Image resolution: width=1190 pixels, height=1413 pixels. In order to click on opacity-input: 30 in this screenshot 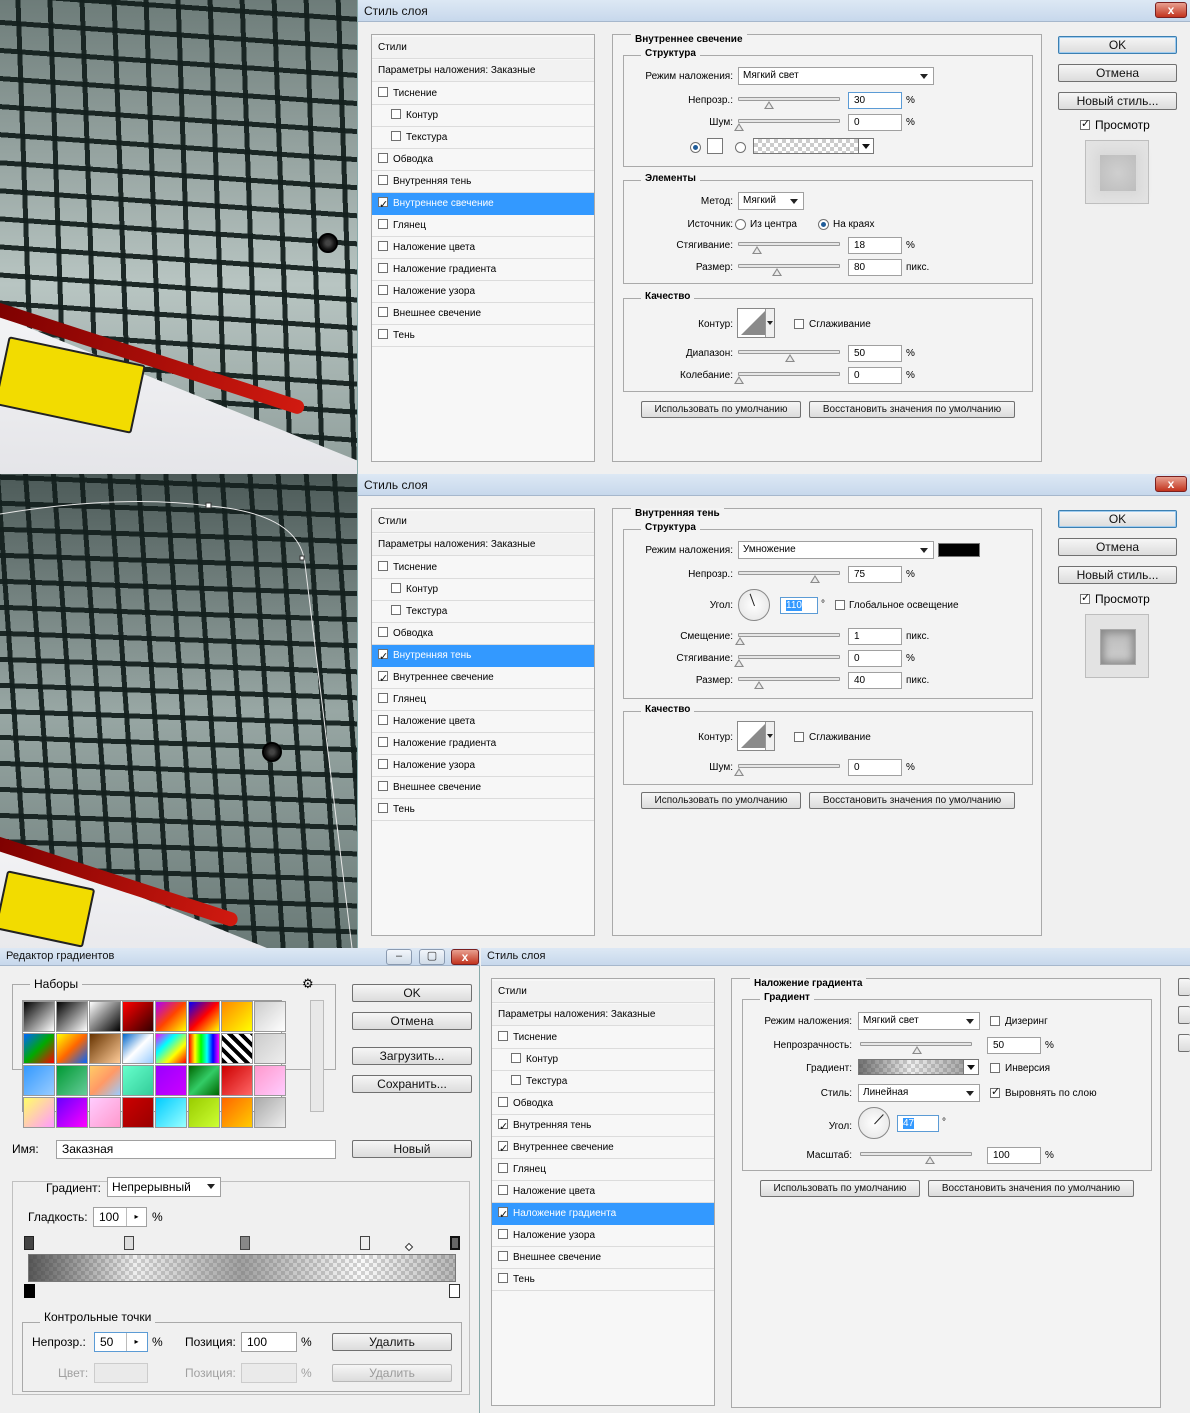, I will do `click(875, 100)`.